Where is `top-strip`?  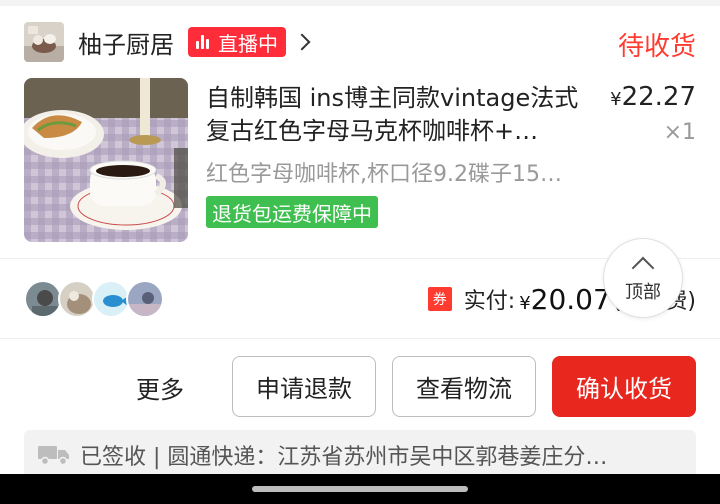
top-strip is located at coordinates (360, 3).